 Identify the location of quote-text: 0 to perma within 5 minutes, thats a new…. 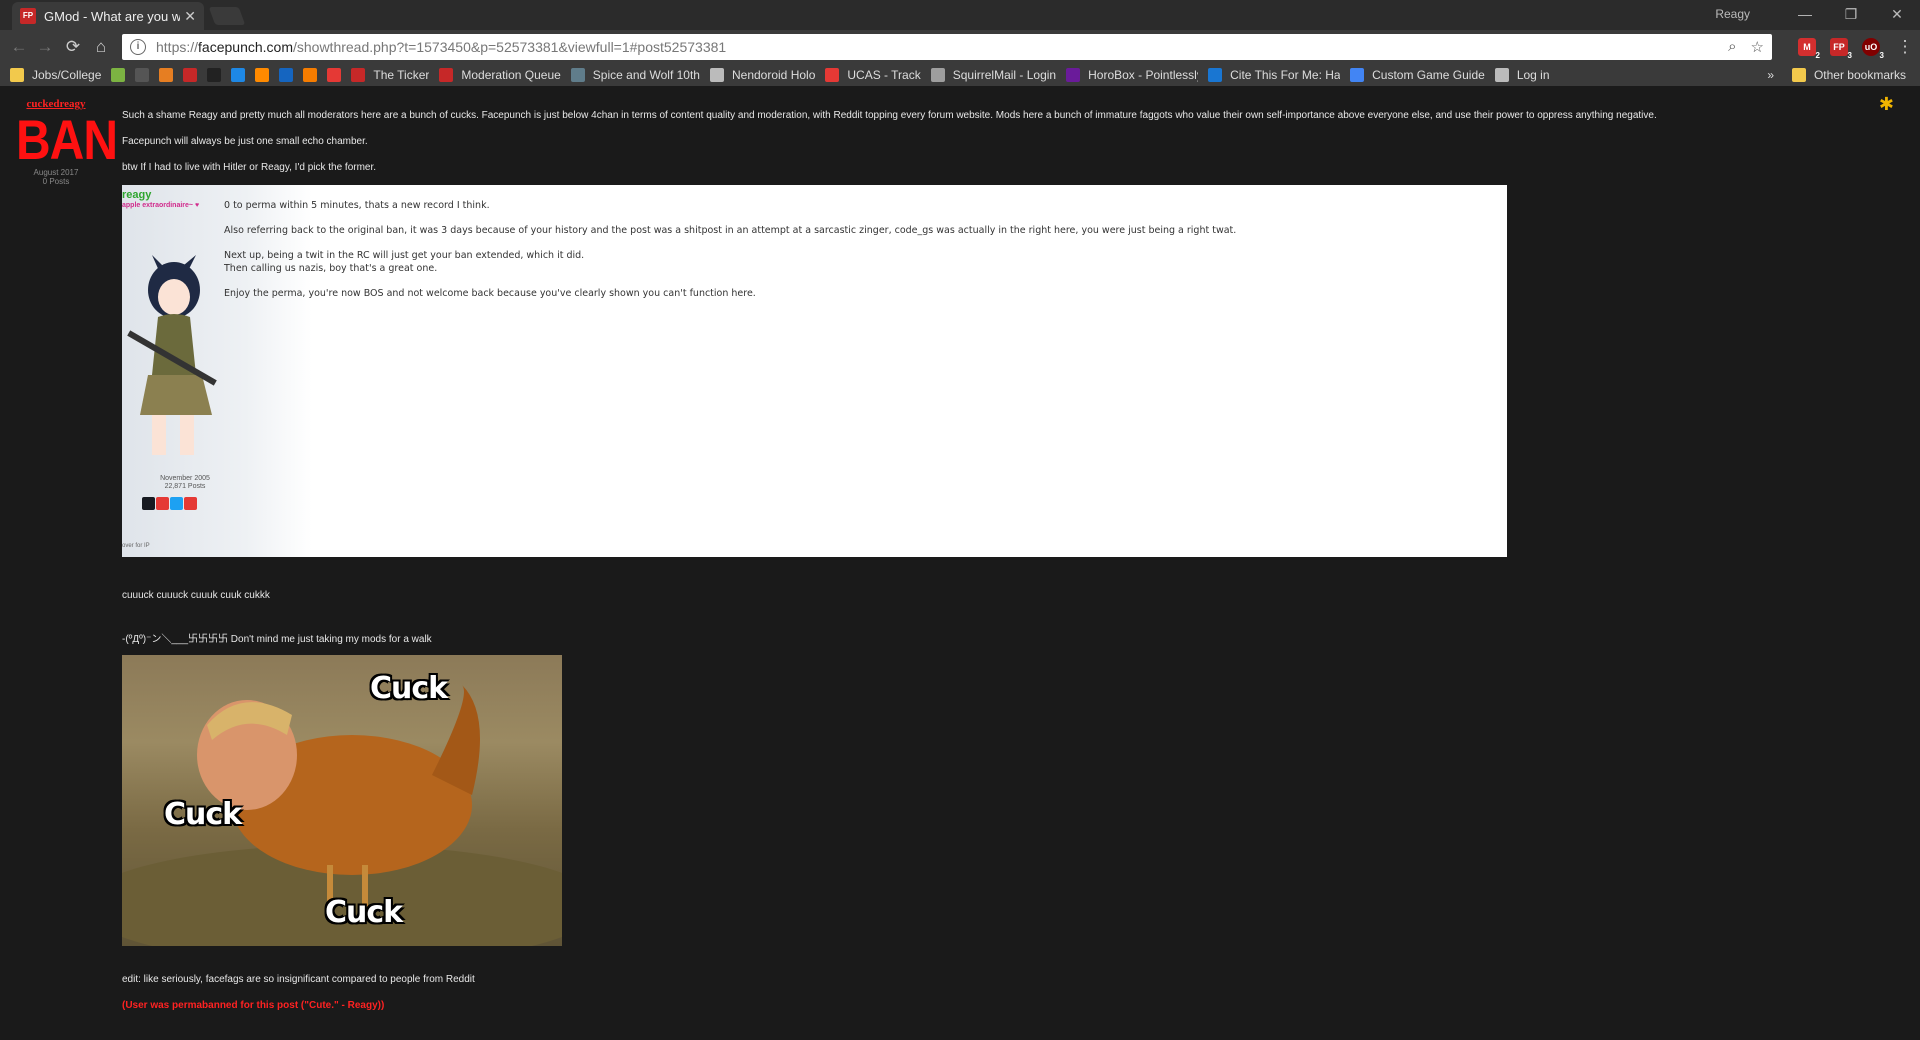
(730, 249).